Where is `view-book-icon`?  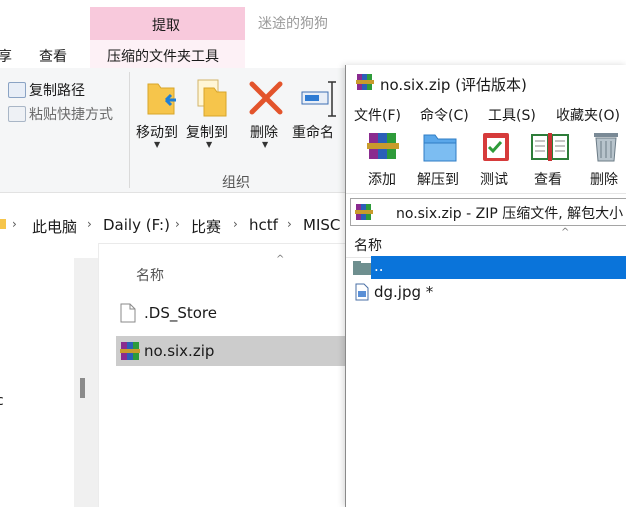 view-book-icon is located at coordinates (550, 147).